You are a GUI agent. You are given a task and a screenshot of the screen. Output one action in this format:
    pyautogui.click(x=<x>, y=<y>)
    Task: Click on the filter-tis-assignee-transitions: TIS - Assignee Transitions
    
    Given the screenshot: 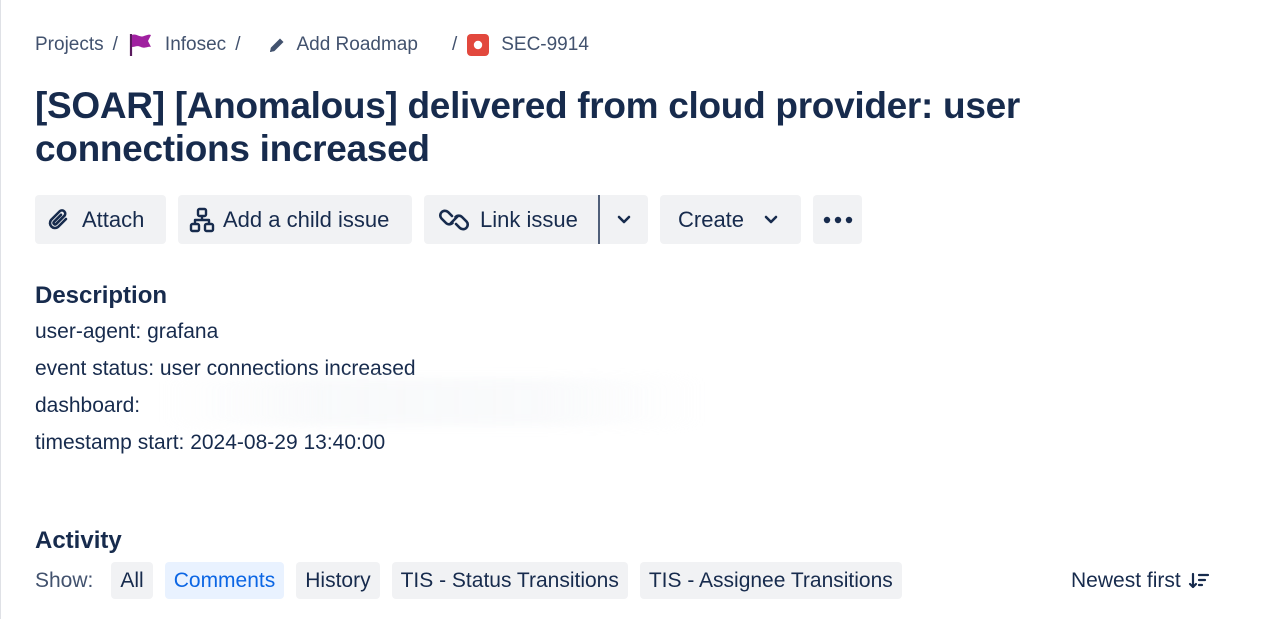 What is the action you would take?
    pyautogui.click(x=770, y=580)
    